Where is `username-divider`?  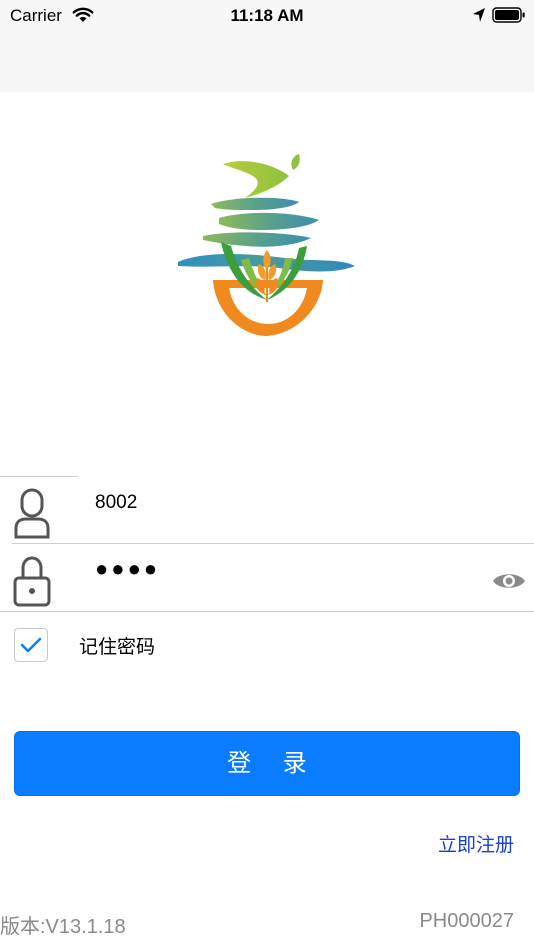
username-divider is located at coordinates (273, 543).